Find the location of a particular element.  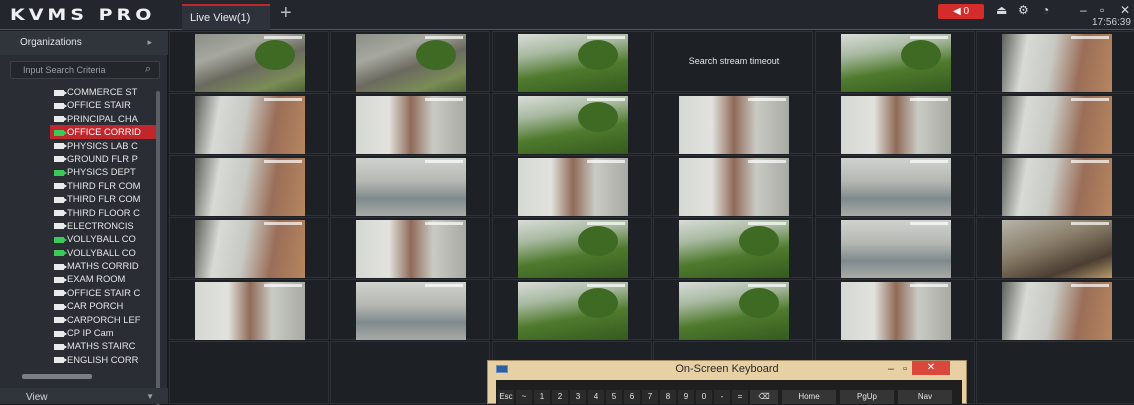

dashboard-icon: ◔ is located at coordinates (1045, 10).